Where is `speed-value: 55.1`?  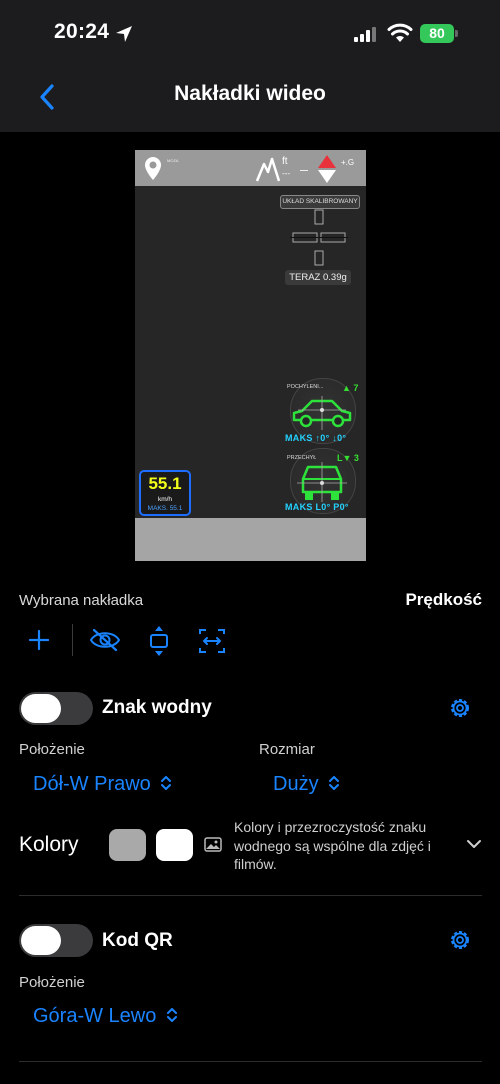
speed-value: 55.1 is located at coordinates (165, 483).